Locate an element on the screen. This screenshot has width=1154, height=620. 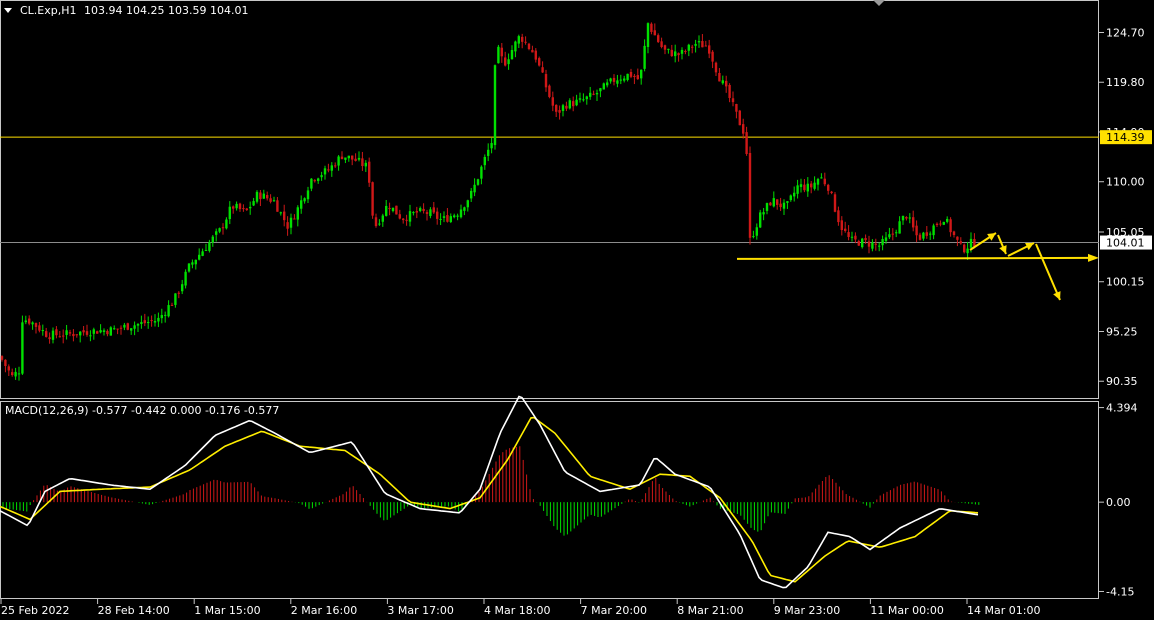
last-price-tag-label: 104.01 is located at coordinates (1125, 243).